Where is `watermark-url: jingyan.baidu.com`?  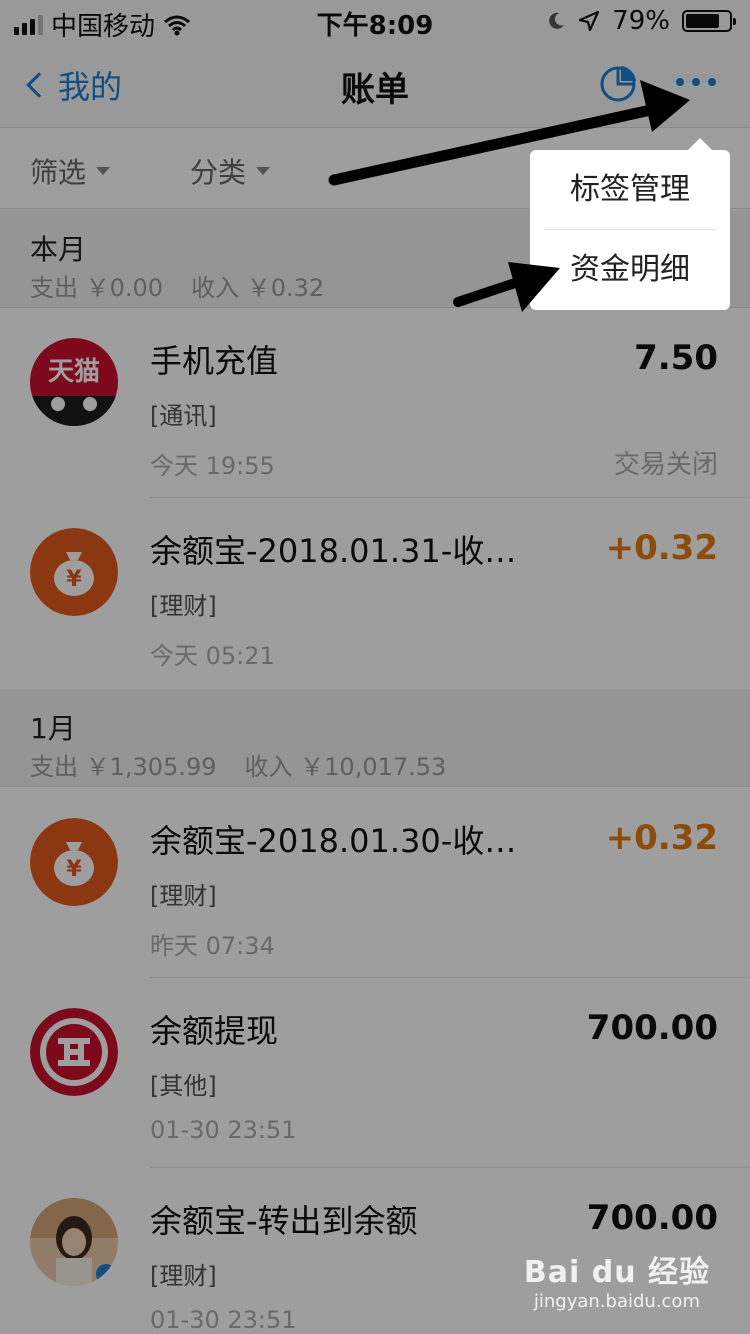
watermark-url: jingyan.baidu.com is located at coordinates (616, 1301).